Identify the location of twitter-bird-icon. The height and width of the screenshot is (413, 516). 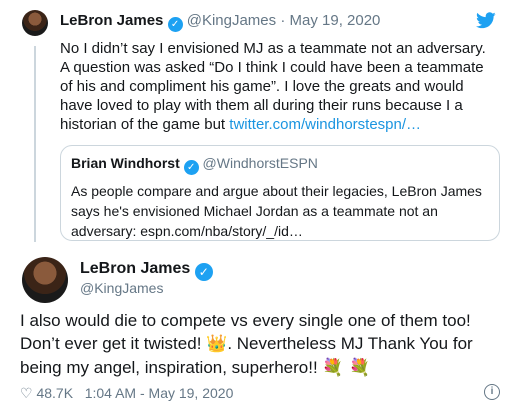
(486, 20).